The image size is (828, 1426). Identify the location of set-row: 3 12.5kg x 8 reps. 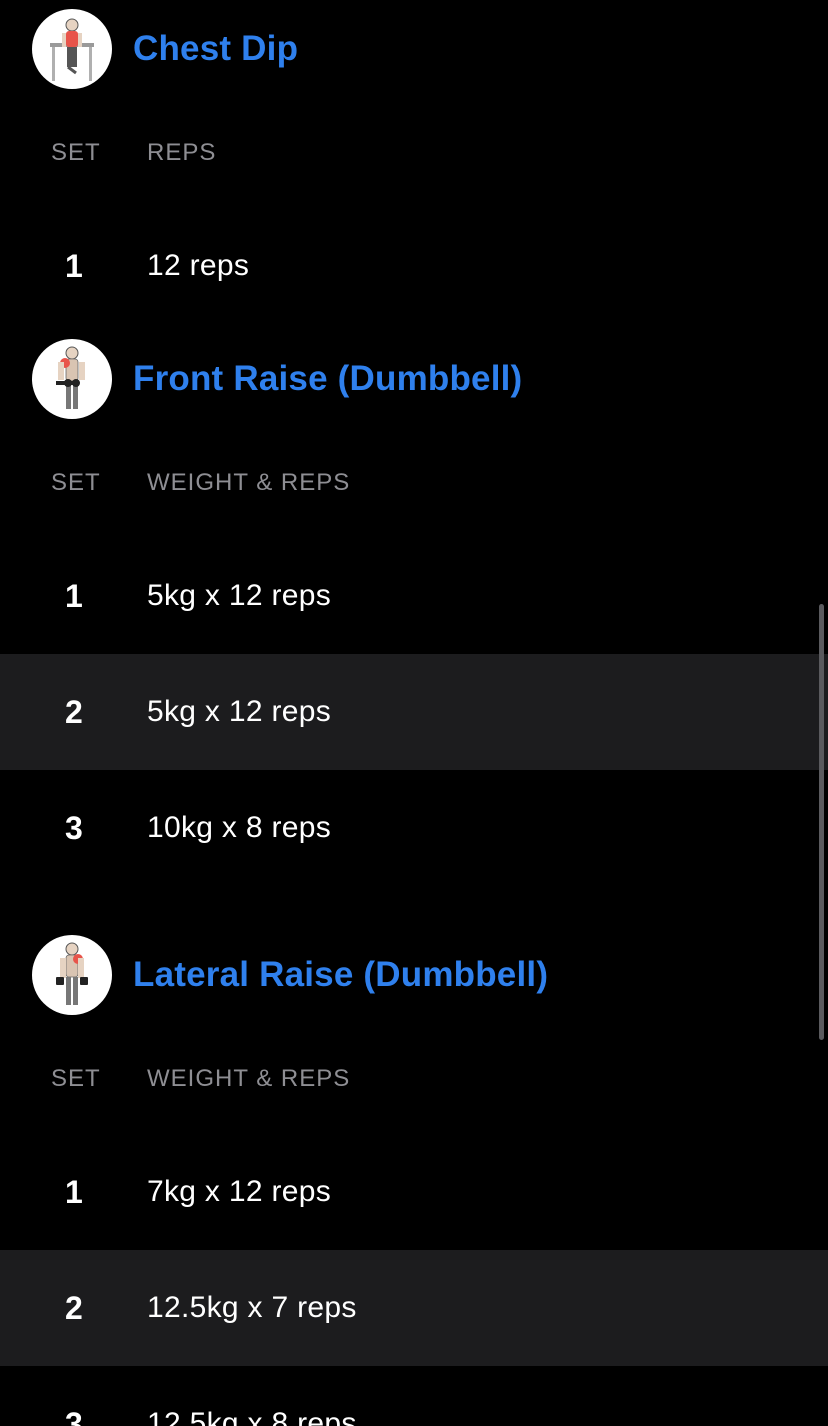
(414, 1396).